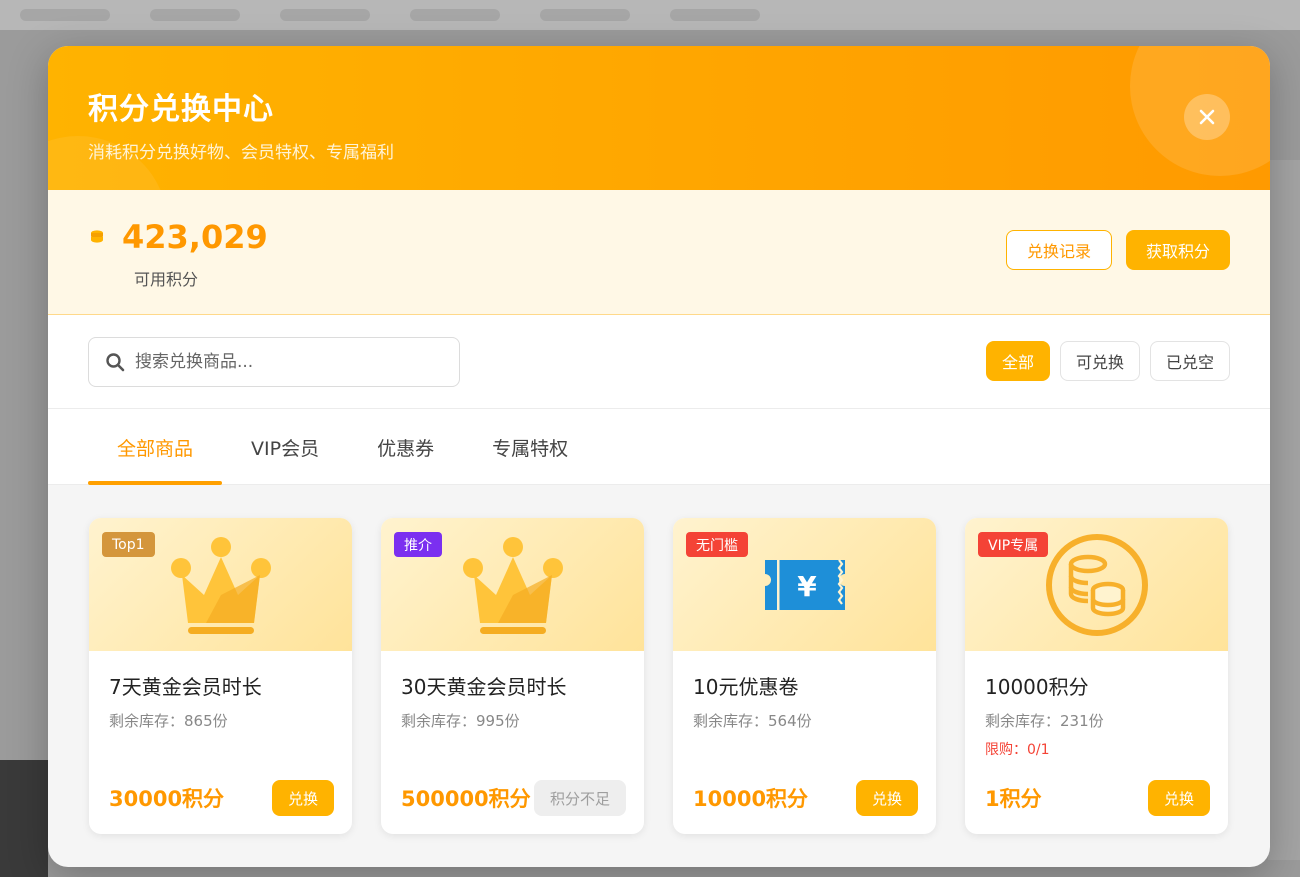  I want to click on product-name: 10000积分, so click(1037, 687).